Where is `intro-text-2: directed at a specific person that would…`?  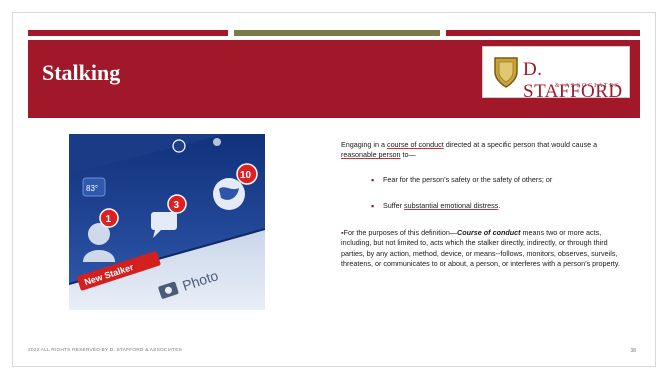
intro-text-2: directed at a specific person that would… is located at coordinates (520, 144).